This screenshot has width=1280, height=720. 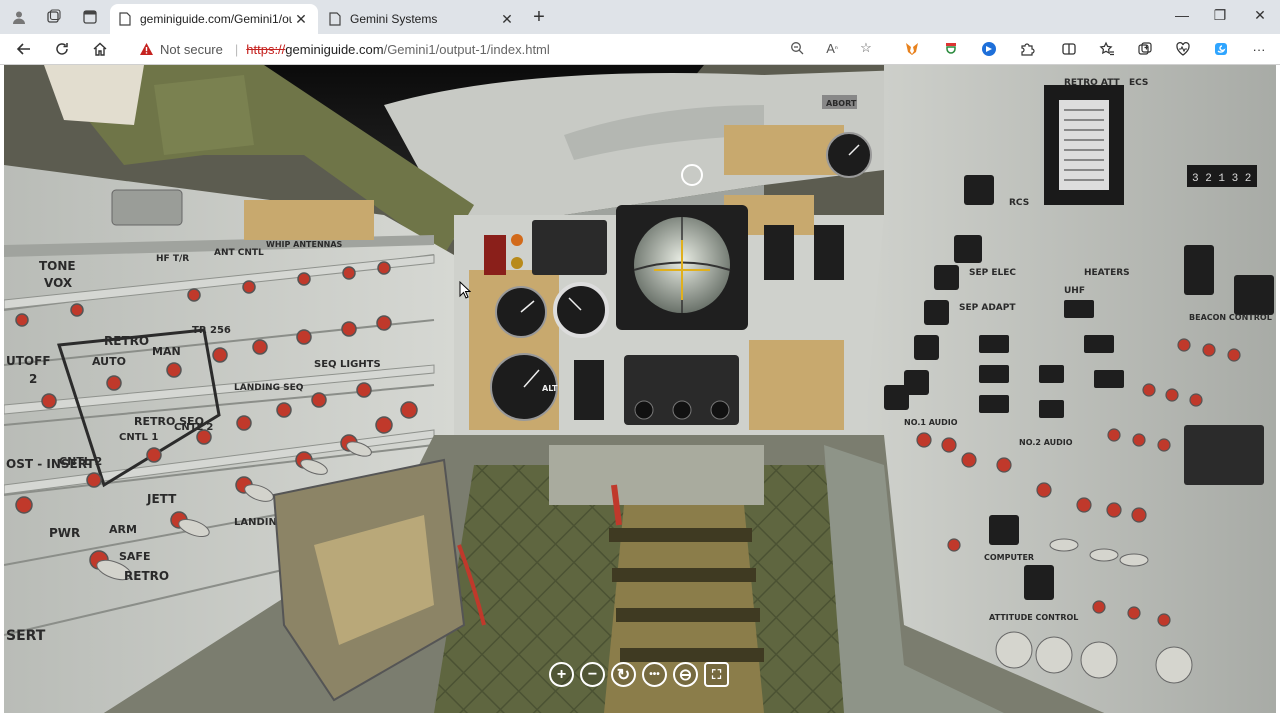 I want to click on label-ecs: ECS, so click(x=1138, y=83).